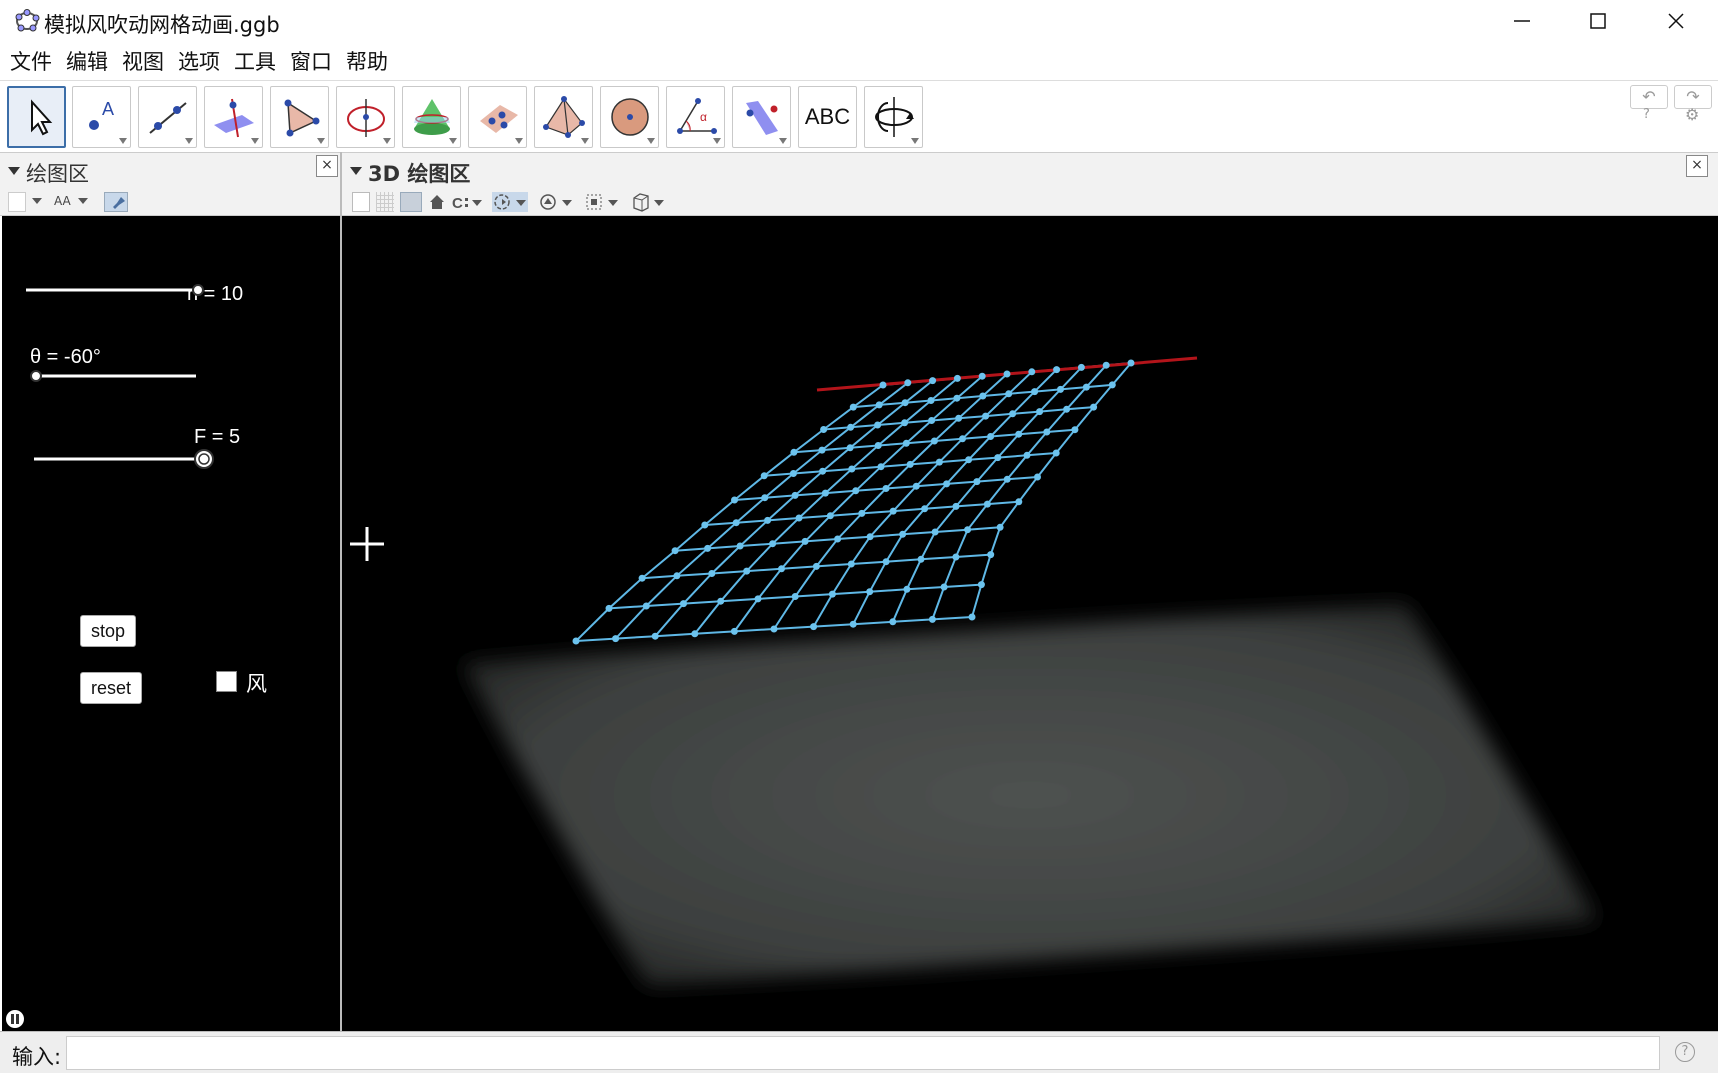 This screenshot has height=1073, width=1718. What do you see at coordinates (695, 117) in the screenshot?
I see `angle-tool: α` at bounding box center [695, 117].